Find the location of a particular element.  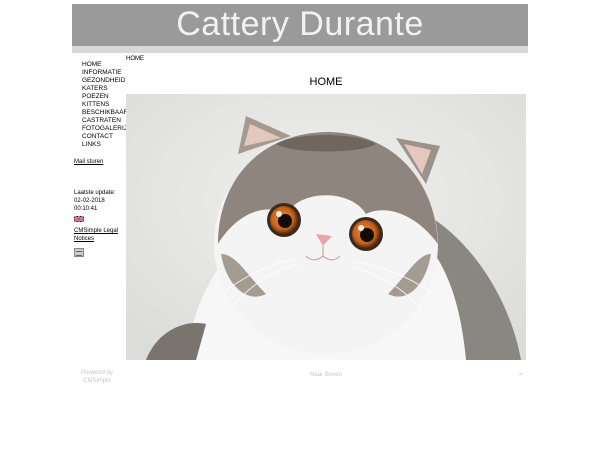

legal-notices-link: CMSimple Legal Notices is located at coordinates (96, 235).